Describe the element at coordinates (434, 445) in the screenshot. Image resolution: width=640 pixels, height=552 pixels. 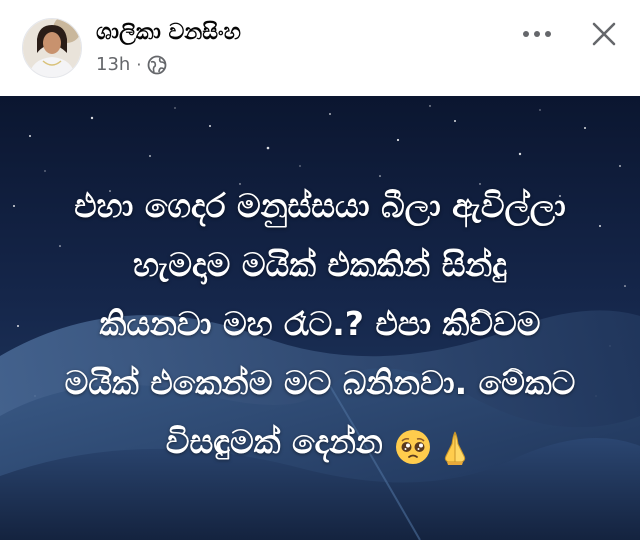
I see `emoji-row` at that location.